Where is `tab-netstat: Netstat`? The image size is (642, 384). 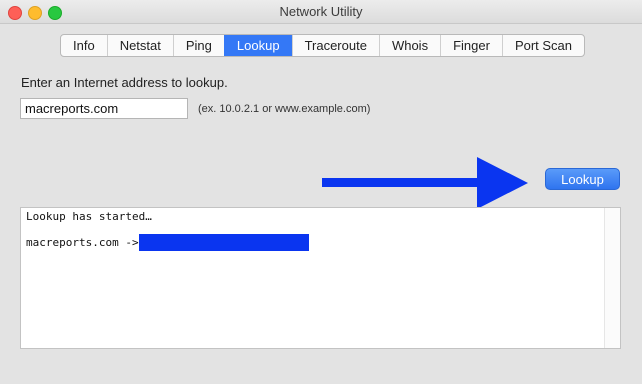
tab-netstat: Netstat is located at coordinates (139, 45).